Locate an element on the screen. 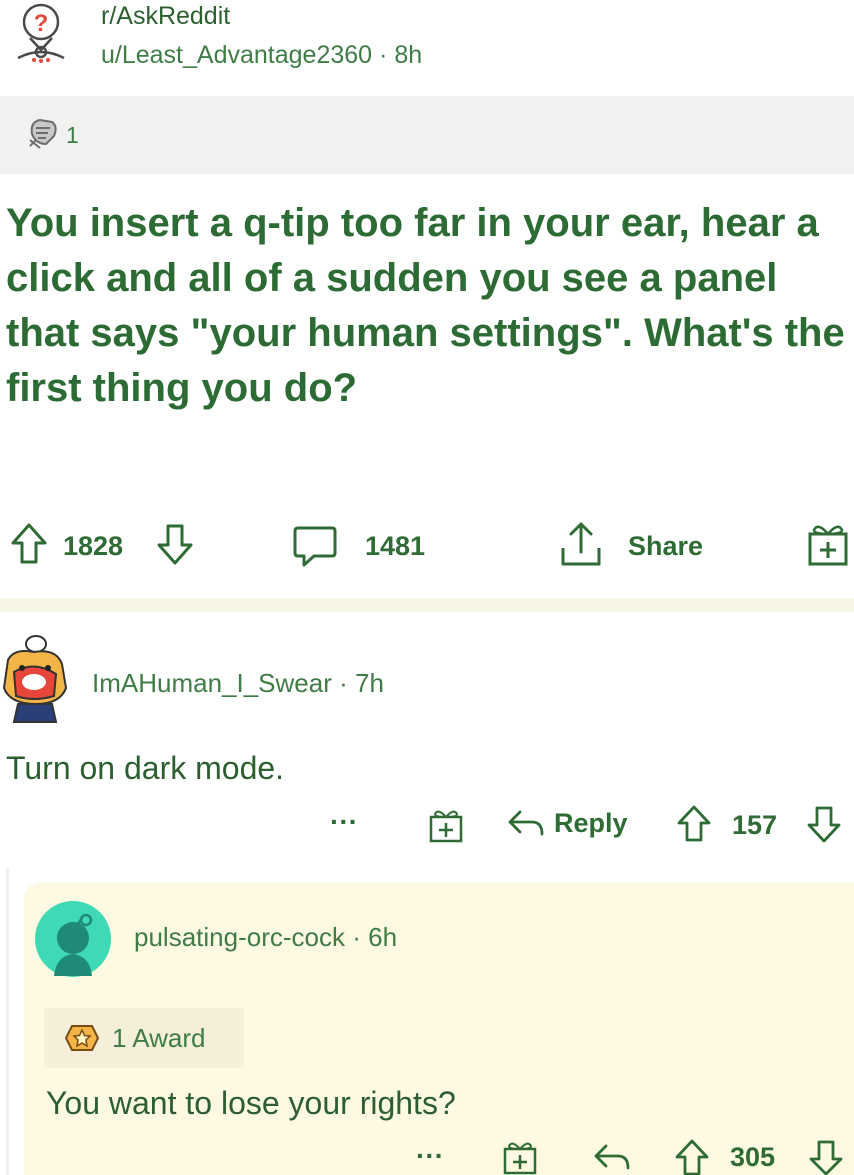 This screenshot has height=1175, width=854. comment-meta: ImAHuman_I_Swear · 7h is located at coordinates (238, 683).